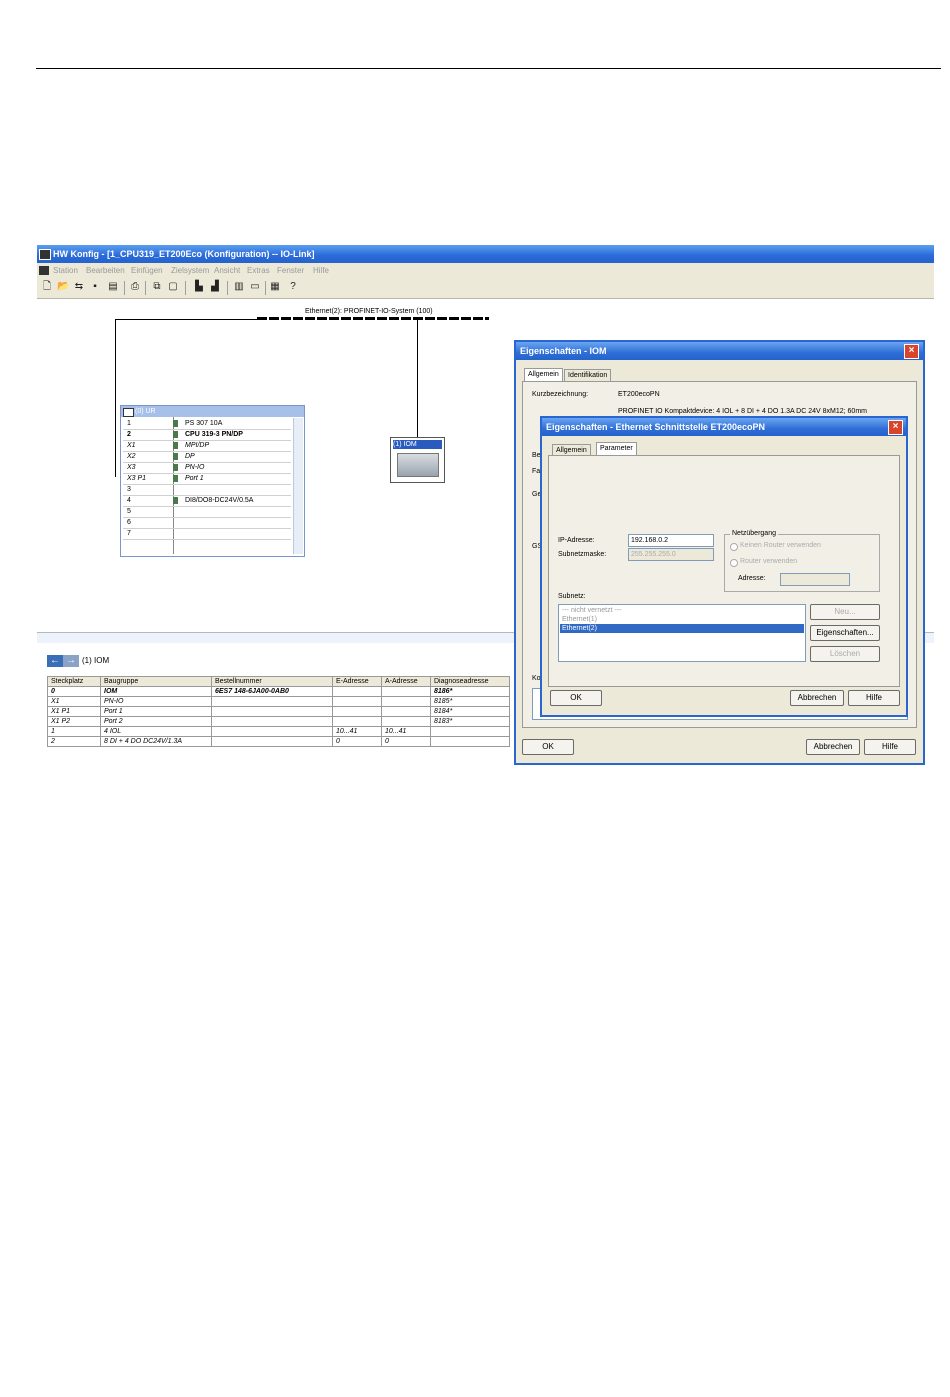 The width and height of the screenshot is (950, 1397). Describe the element at coordinates (845, 654) in the screenshot. I see `delete-subnet-button: Löschen` at that location.